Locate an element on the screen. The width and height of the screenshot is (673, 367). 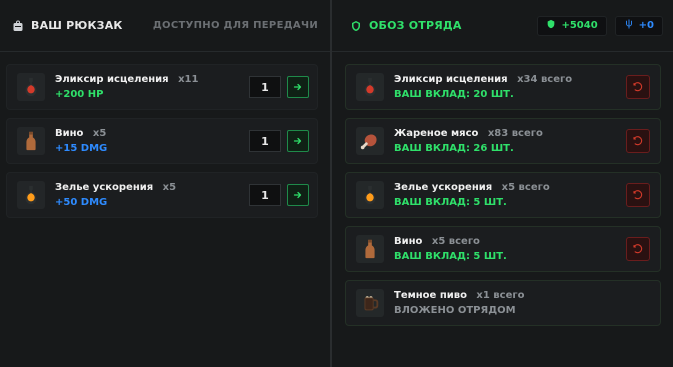
caravan-item-total: x34 всего is located at coordinates (545, 79).